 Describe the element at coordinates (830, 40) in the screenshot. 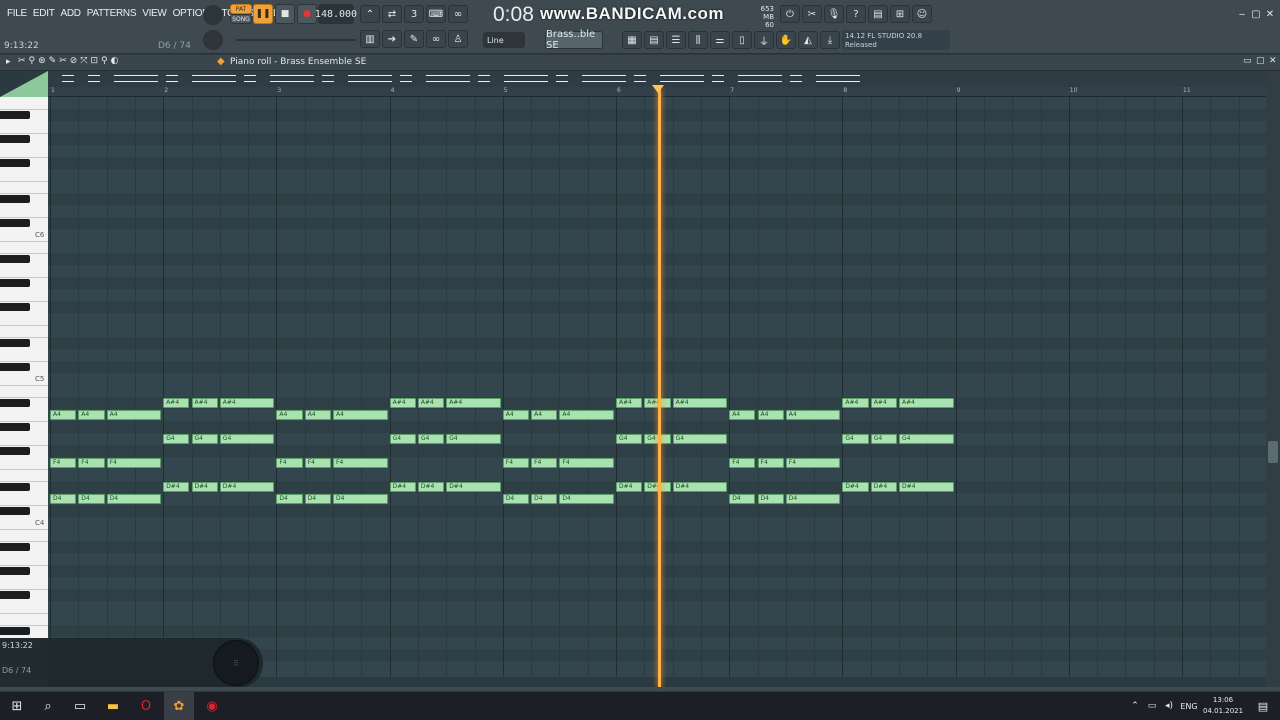

I see `download-icon: ⤓` at that location.